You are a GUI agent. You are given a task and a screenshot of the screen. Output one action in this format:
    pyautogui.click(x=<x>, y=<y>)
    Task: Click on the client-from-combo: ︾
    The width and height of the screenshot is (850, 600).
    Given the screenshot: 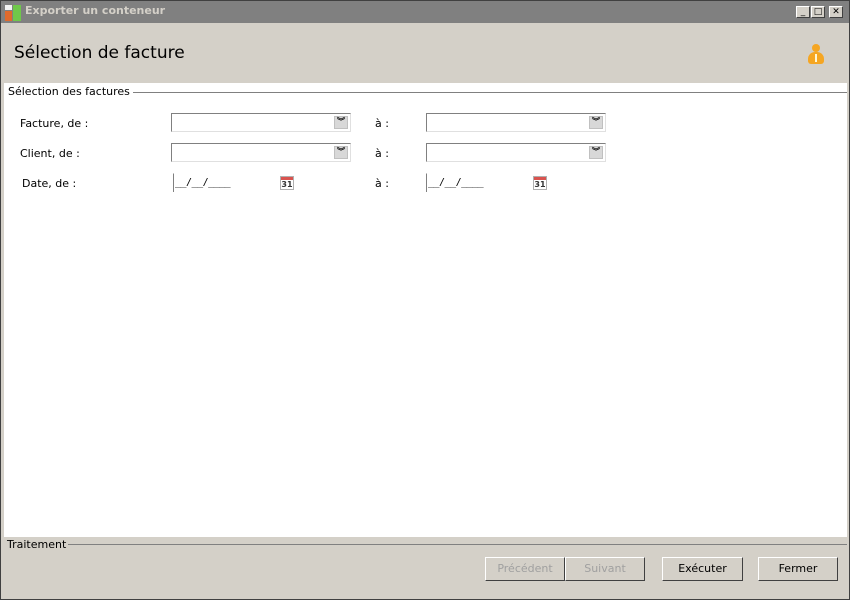 What is the action you would take?
    pyautogui.click(x=261, y=152)
    